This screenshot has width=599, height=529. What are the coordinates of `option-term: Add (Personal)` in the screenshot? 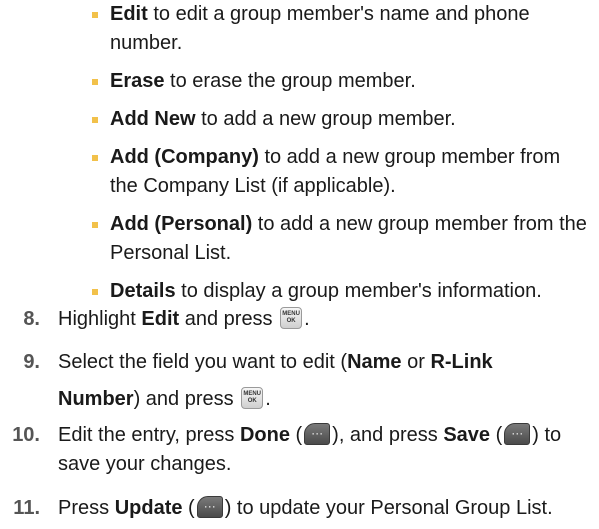 It's located at (181, 224).